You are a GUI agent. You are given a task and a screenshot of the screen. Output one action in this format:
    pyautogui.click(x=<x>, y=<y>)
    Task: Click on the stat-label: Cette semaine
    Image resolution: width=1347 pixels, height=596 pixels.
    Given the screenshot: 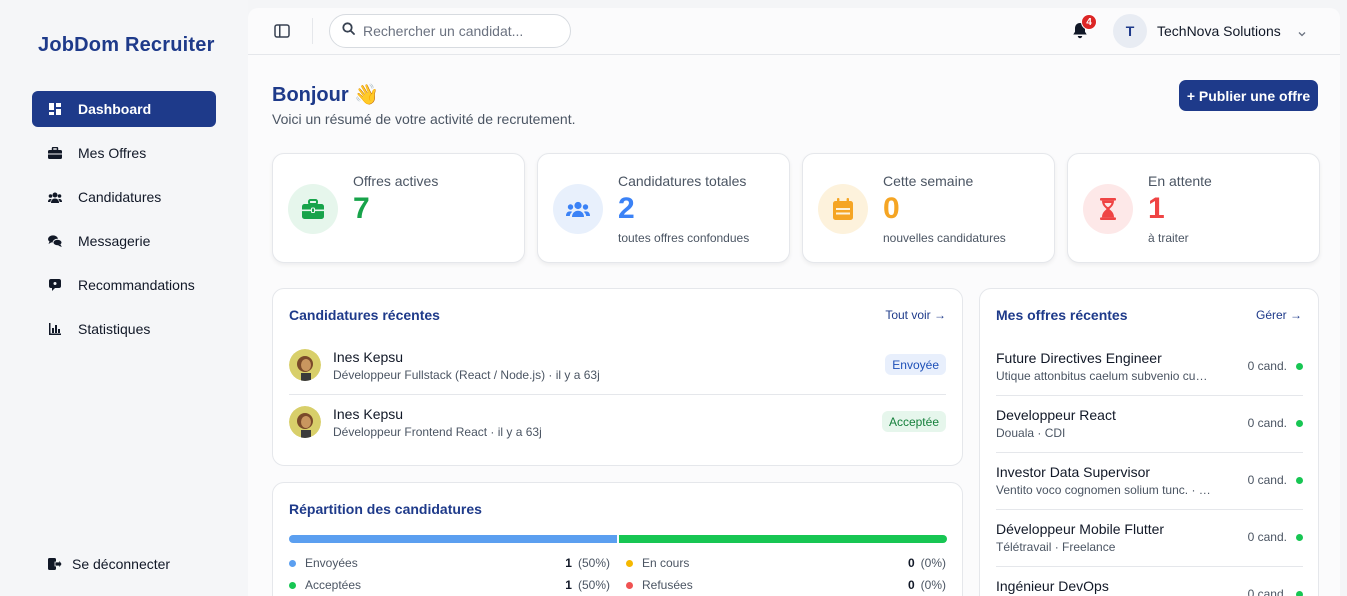 What is the action you would take?
    pyautogui.click(x=928, y=181)
    